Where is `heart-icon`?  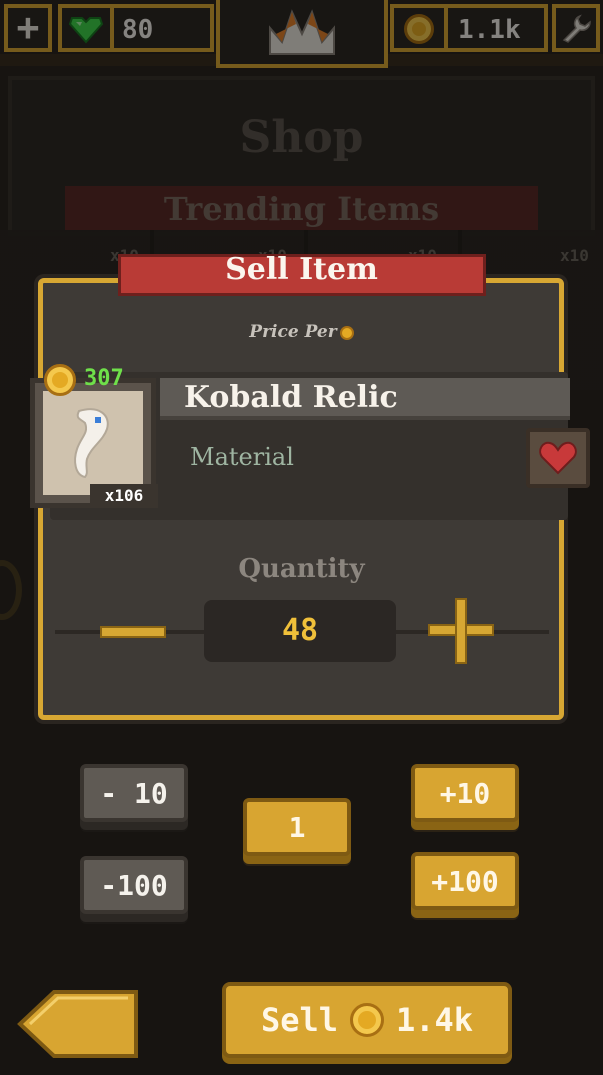 heart-icon is located at coordinates (558, 458).